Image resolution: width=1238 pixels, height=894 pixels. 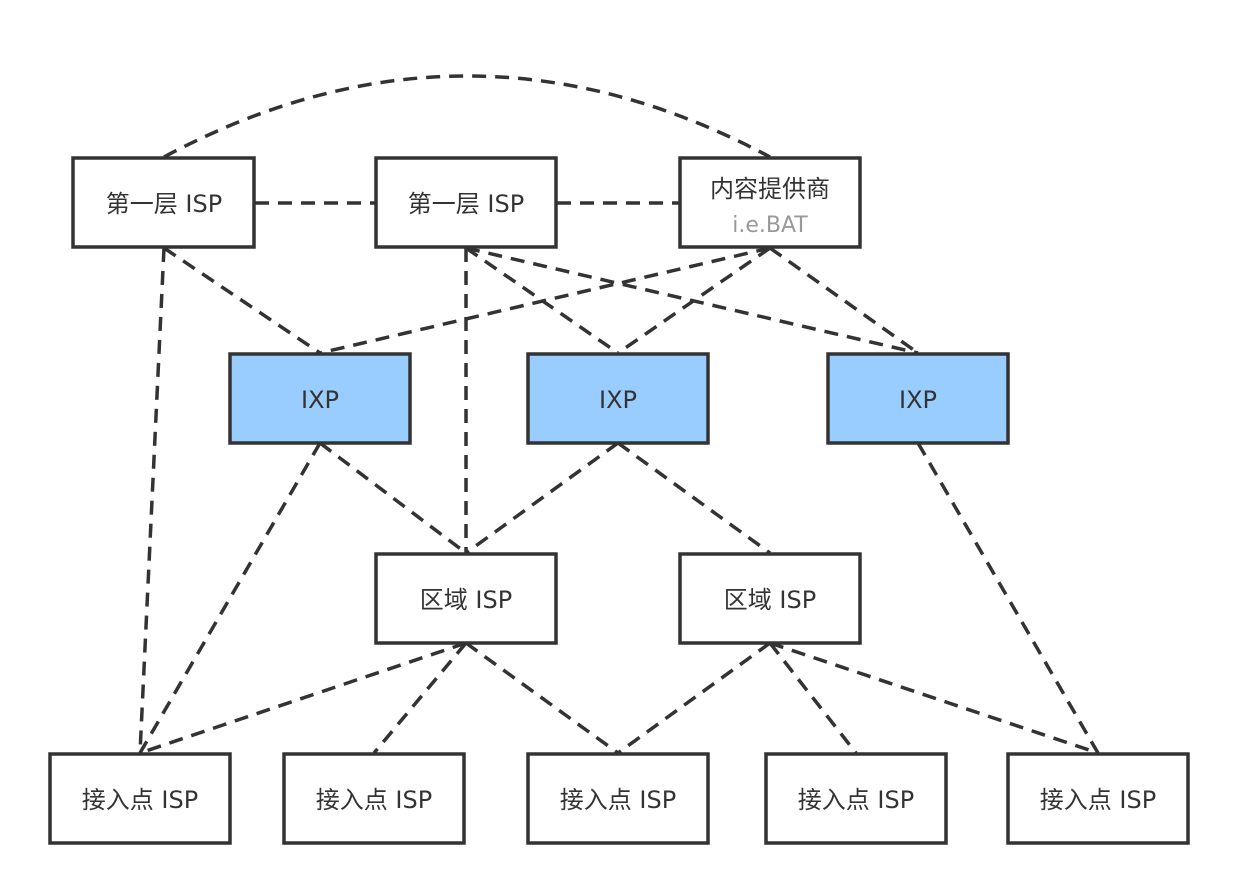 What do you see at coordinates (152, 500) in the screenshot?
I see `edge-tier1a-access1` at bounding box center [152, 500].